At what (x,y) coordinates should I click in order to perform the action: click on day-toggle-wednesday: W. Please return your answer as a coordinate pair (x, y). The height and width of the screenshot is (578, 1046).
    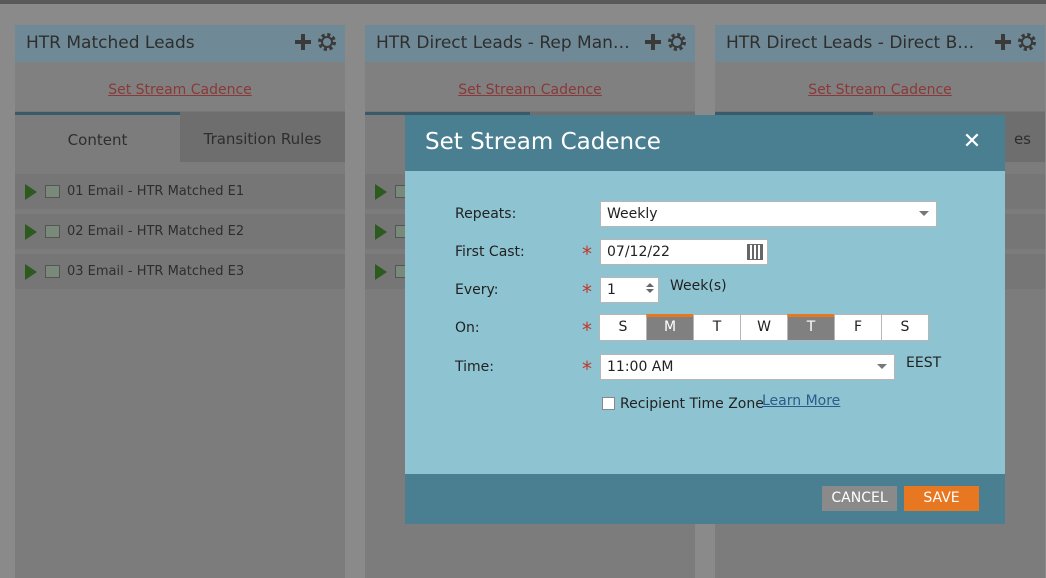
    Looking at the image, I should click on (764, 327).